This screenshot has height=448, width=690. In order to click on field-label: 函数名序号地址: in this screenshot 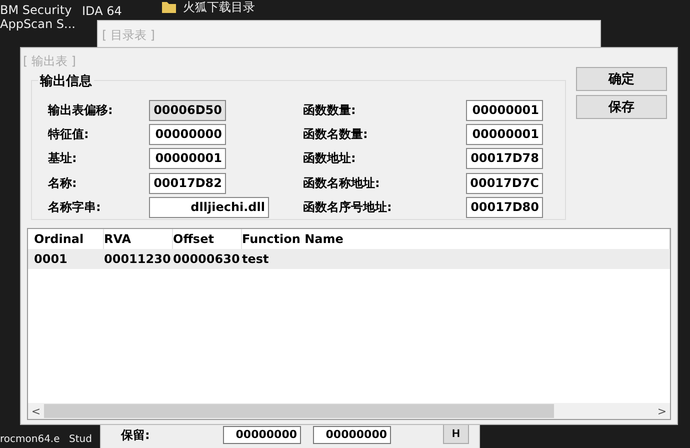, I will do `click(348, 207)`.